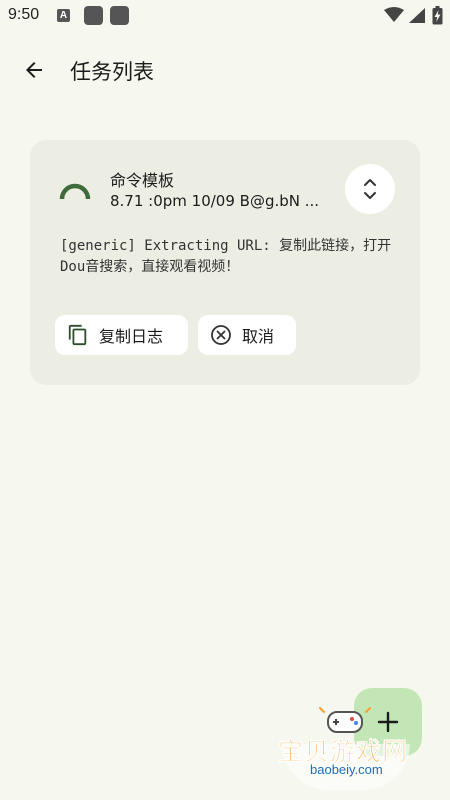 The image size is (450, 800). I want to click on back-button, so click(34, 70).